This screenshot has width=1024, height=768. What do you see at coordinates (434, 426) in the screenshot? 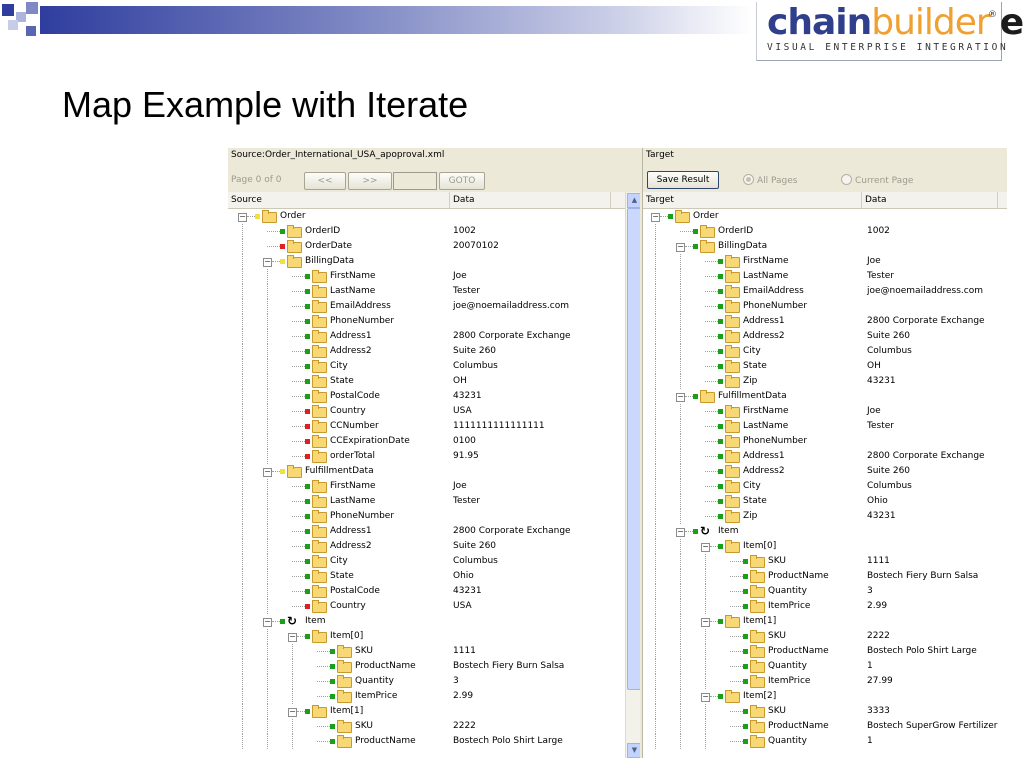
I see `tree-row: CCNumber 1111111111111111` at bounding box center [434, 426].